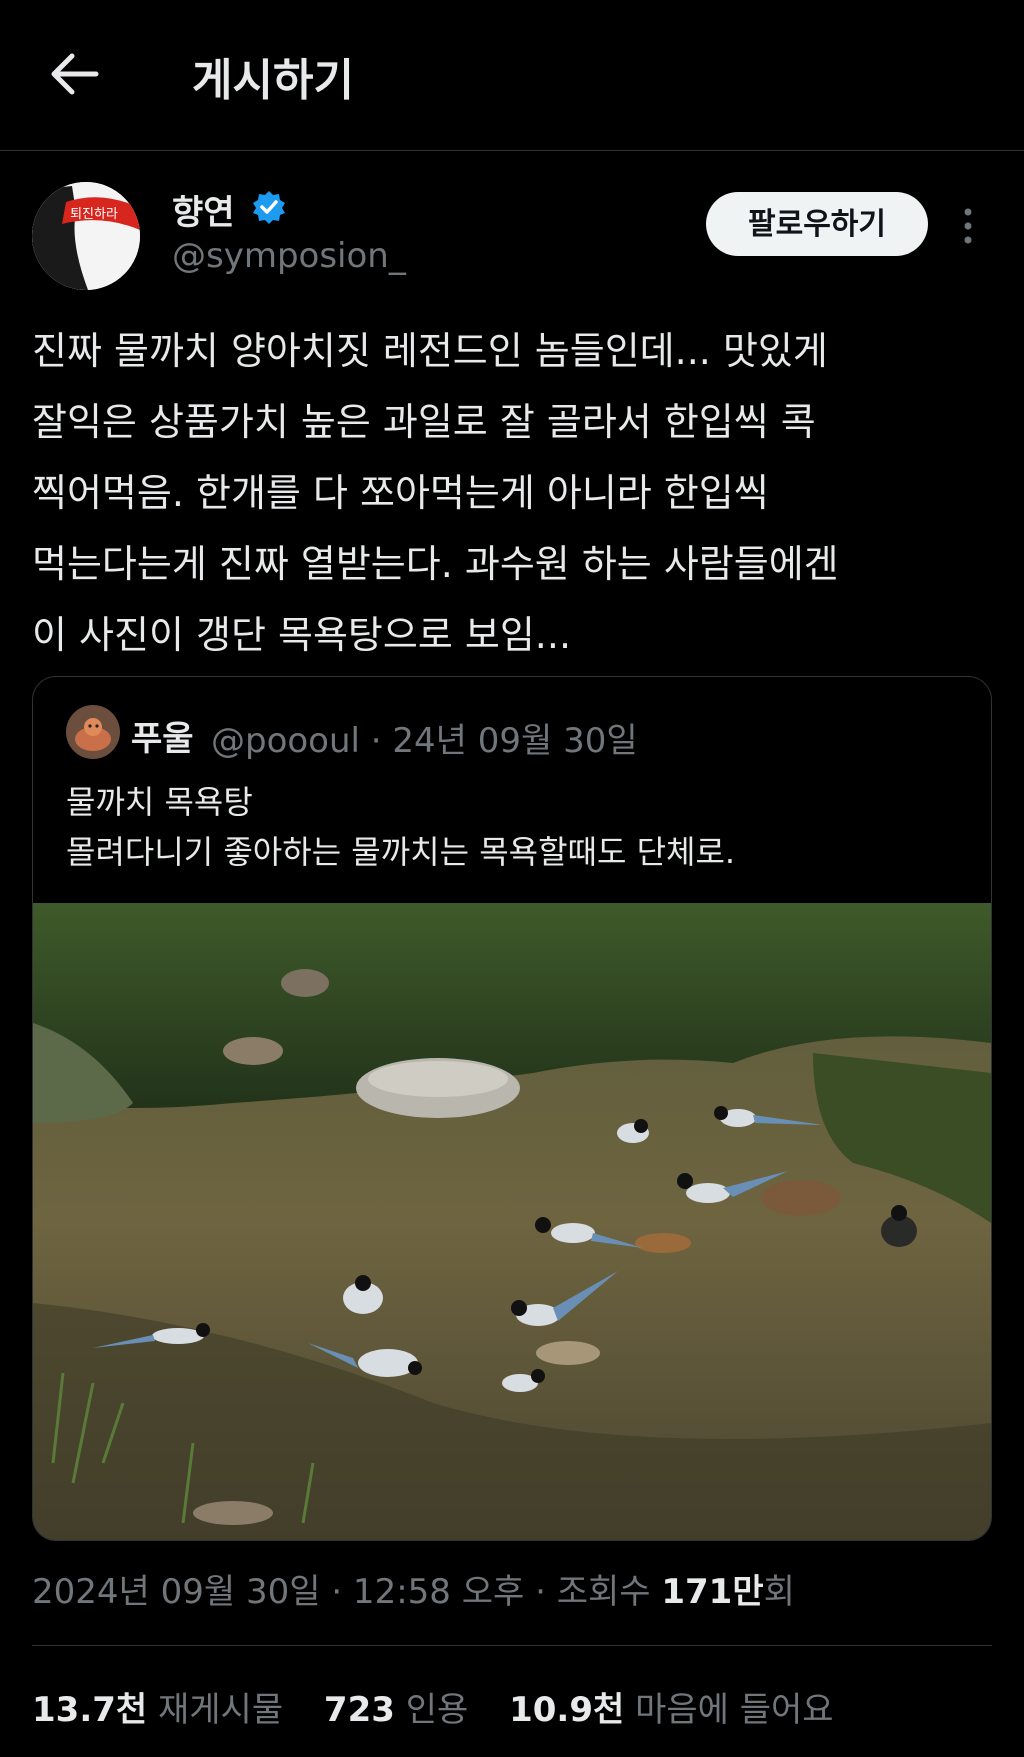  Describe the element at coordinates (430, 351) in the screenshot. I see `post-line: 진짜 물까치 양아치짓 레전드인 놈들인데... 맛있게` at that location.